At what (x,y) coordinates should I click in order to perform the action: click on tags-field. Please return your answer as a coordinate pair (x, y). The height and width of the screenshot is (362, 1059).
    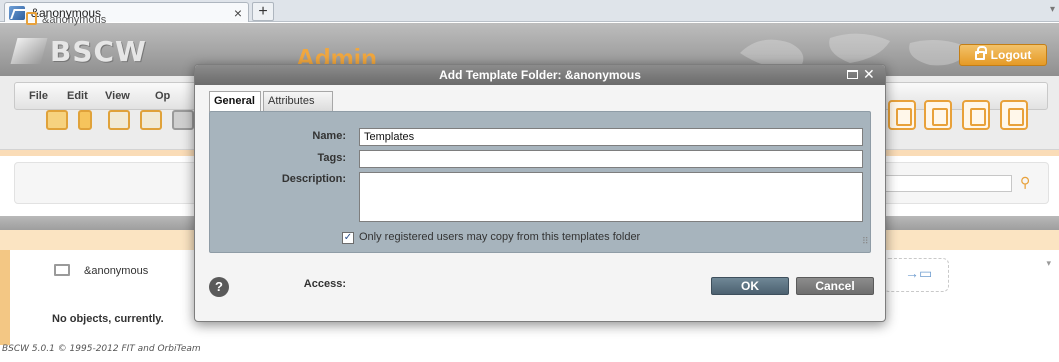
    Looking at the image, I should click on (611, 159).